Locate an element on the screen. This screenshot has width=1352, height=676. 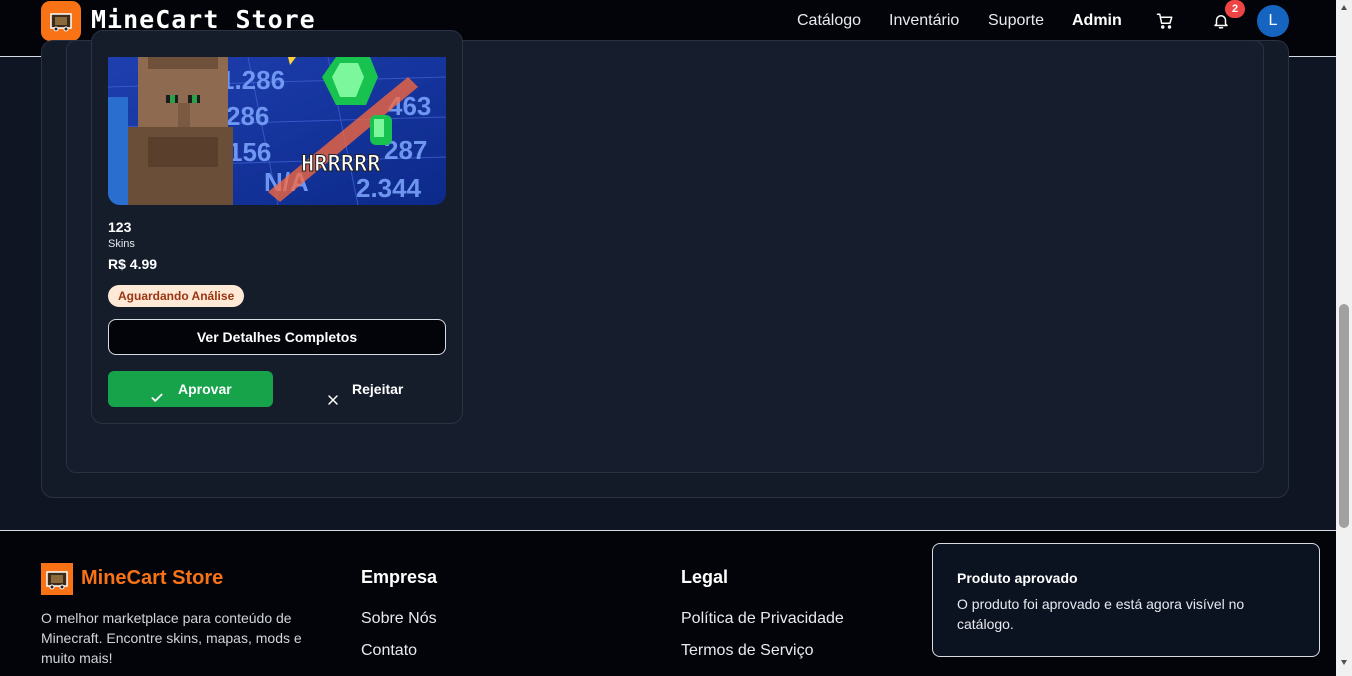
approve-label: Aprovar is located at coordinates (205, 389).